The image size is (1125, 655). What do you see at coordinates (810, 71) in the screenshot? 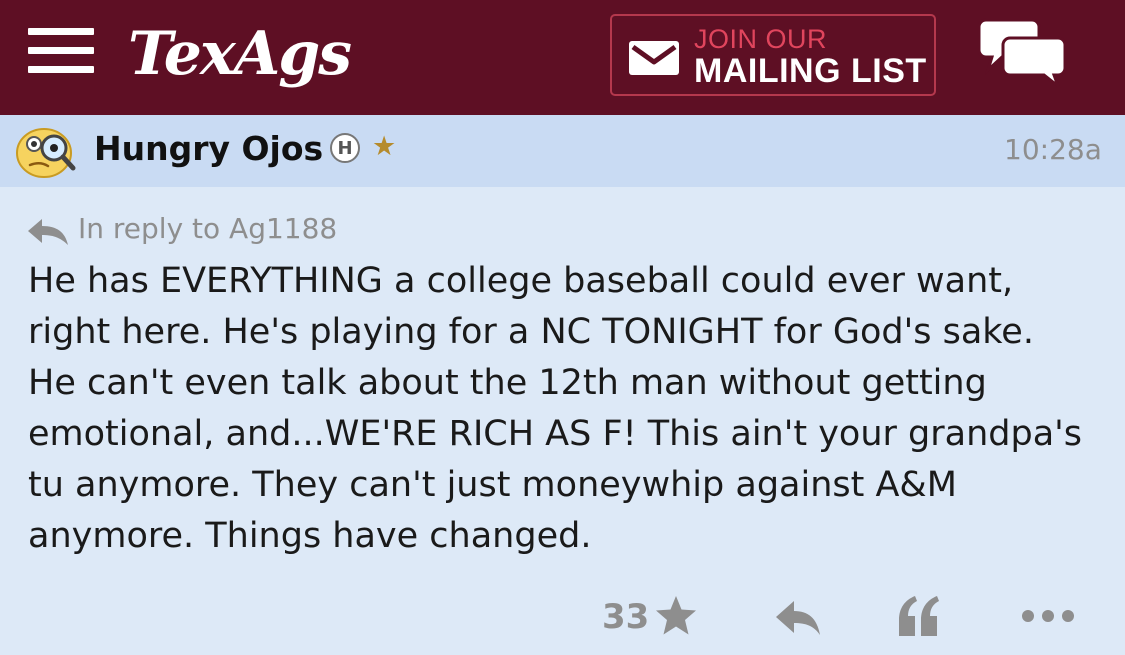
I see `mailing-list-line2: MAILING LIST` at bounding box center [810, 71].